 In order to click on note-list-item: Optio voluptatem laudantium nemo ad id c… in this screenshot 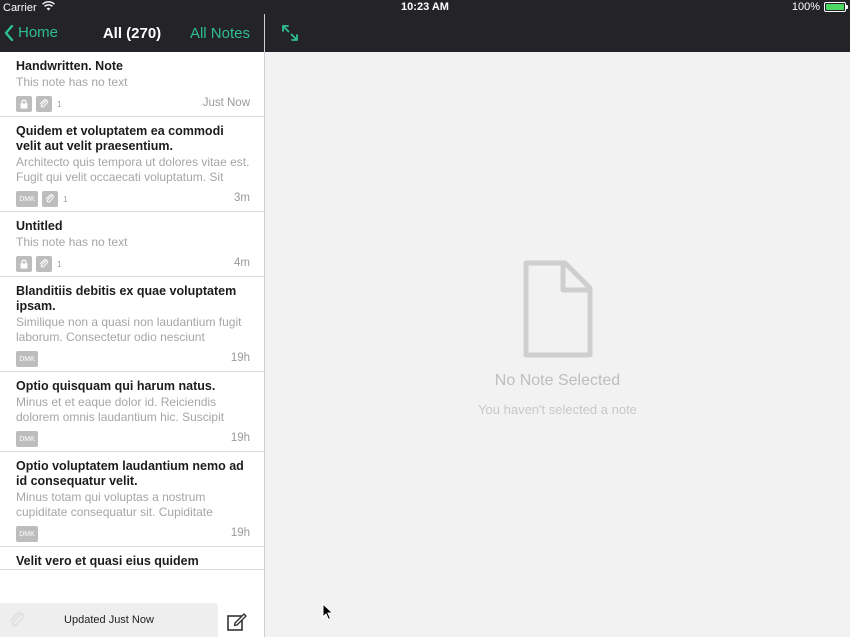, I will do `click(132, 499)`.